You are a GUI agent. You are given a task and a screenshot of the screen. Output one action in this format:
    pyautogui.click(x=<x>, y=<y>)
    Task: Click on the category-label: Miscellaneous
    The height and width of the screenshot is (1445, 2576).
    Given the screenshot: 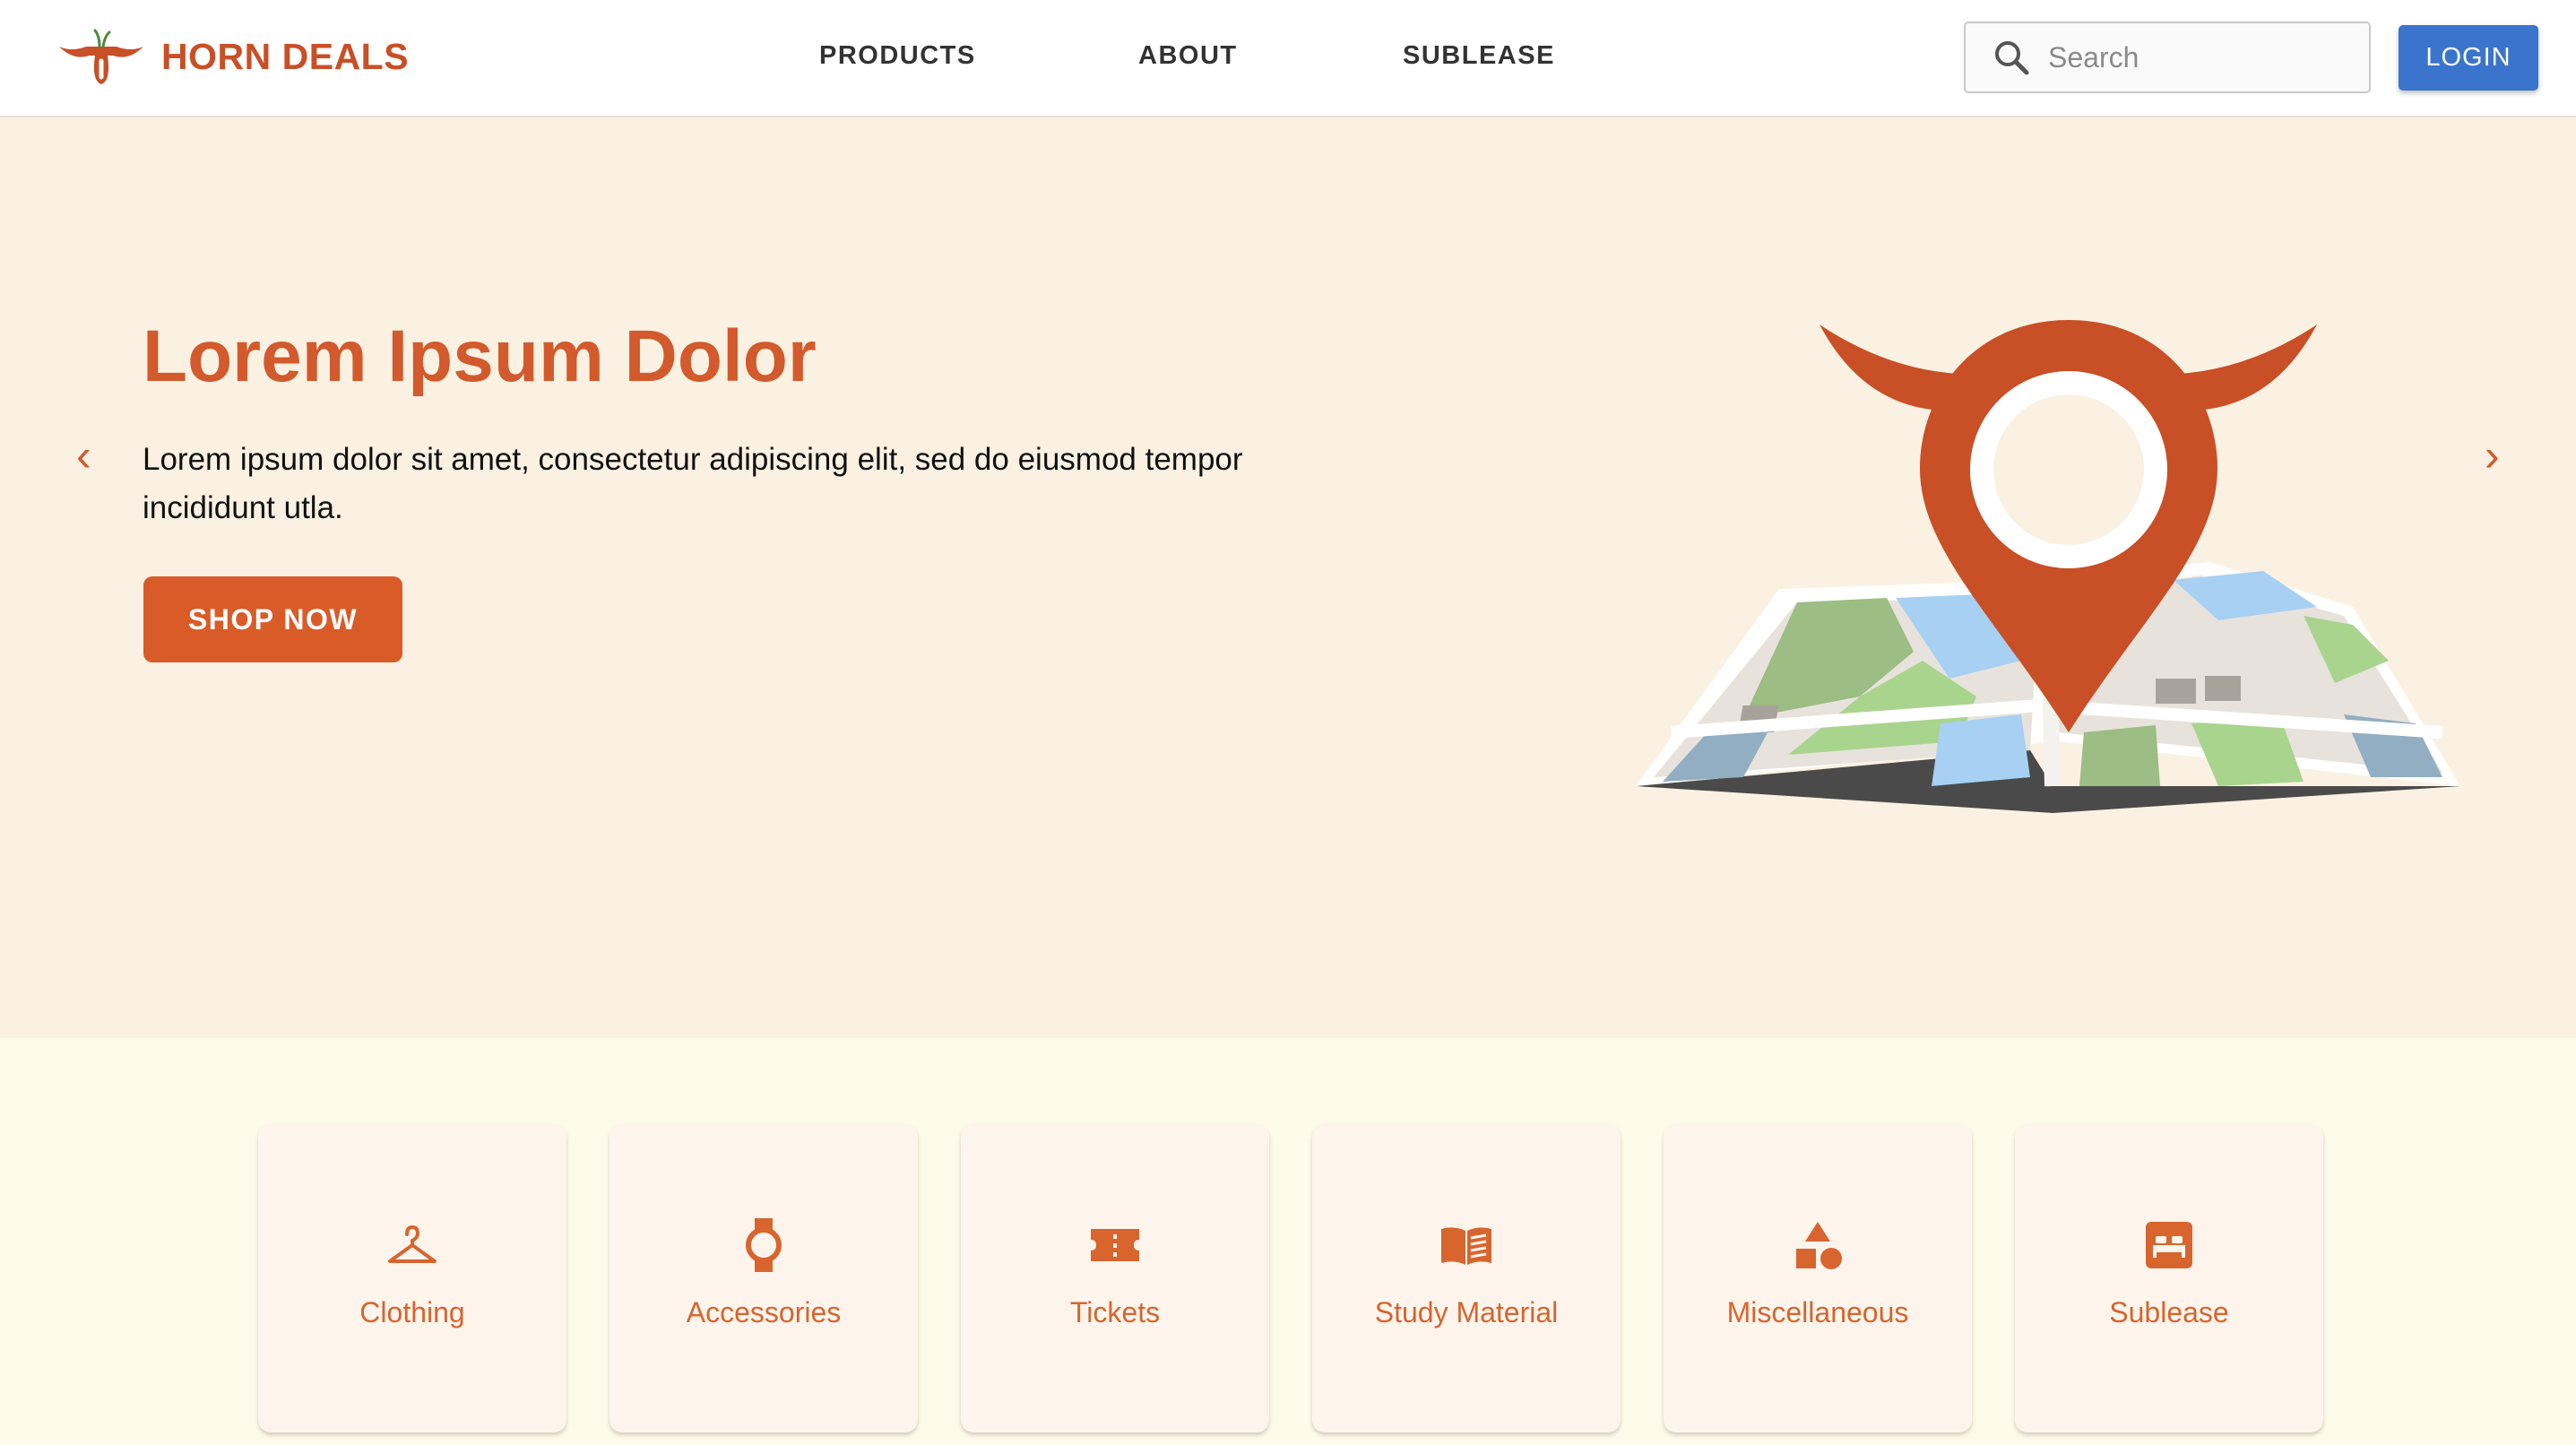 What is the action you would take?
    pyautogui.click(x=1817, y=1312)
    